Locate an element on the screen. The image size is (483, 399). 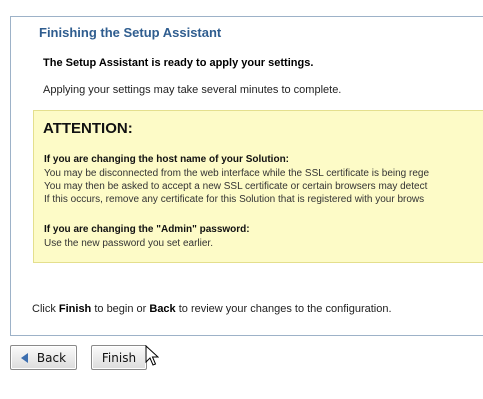
admin-password-line: Use the new password you set earlier. is located at coordinates (128, 243).